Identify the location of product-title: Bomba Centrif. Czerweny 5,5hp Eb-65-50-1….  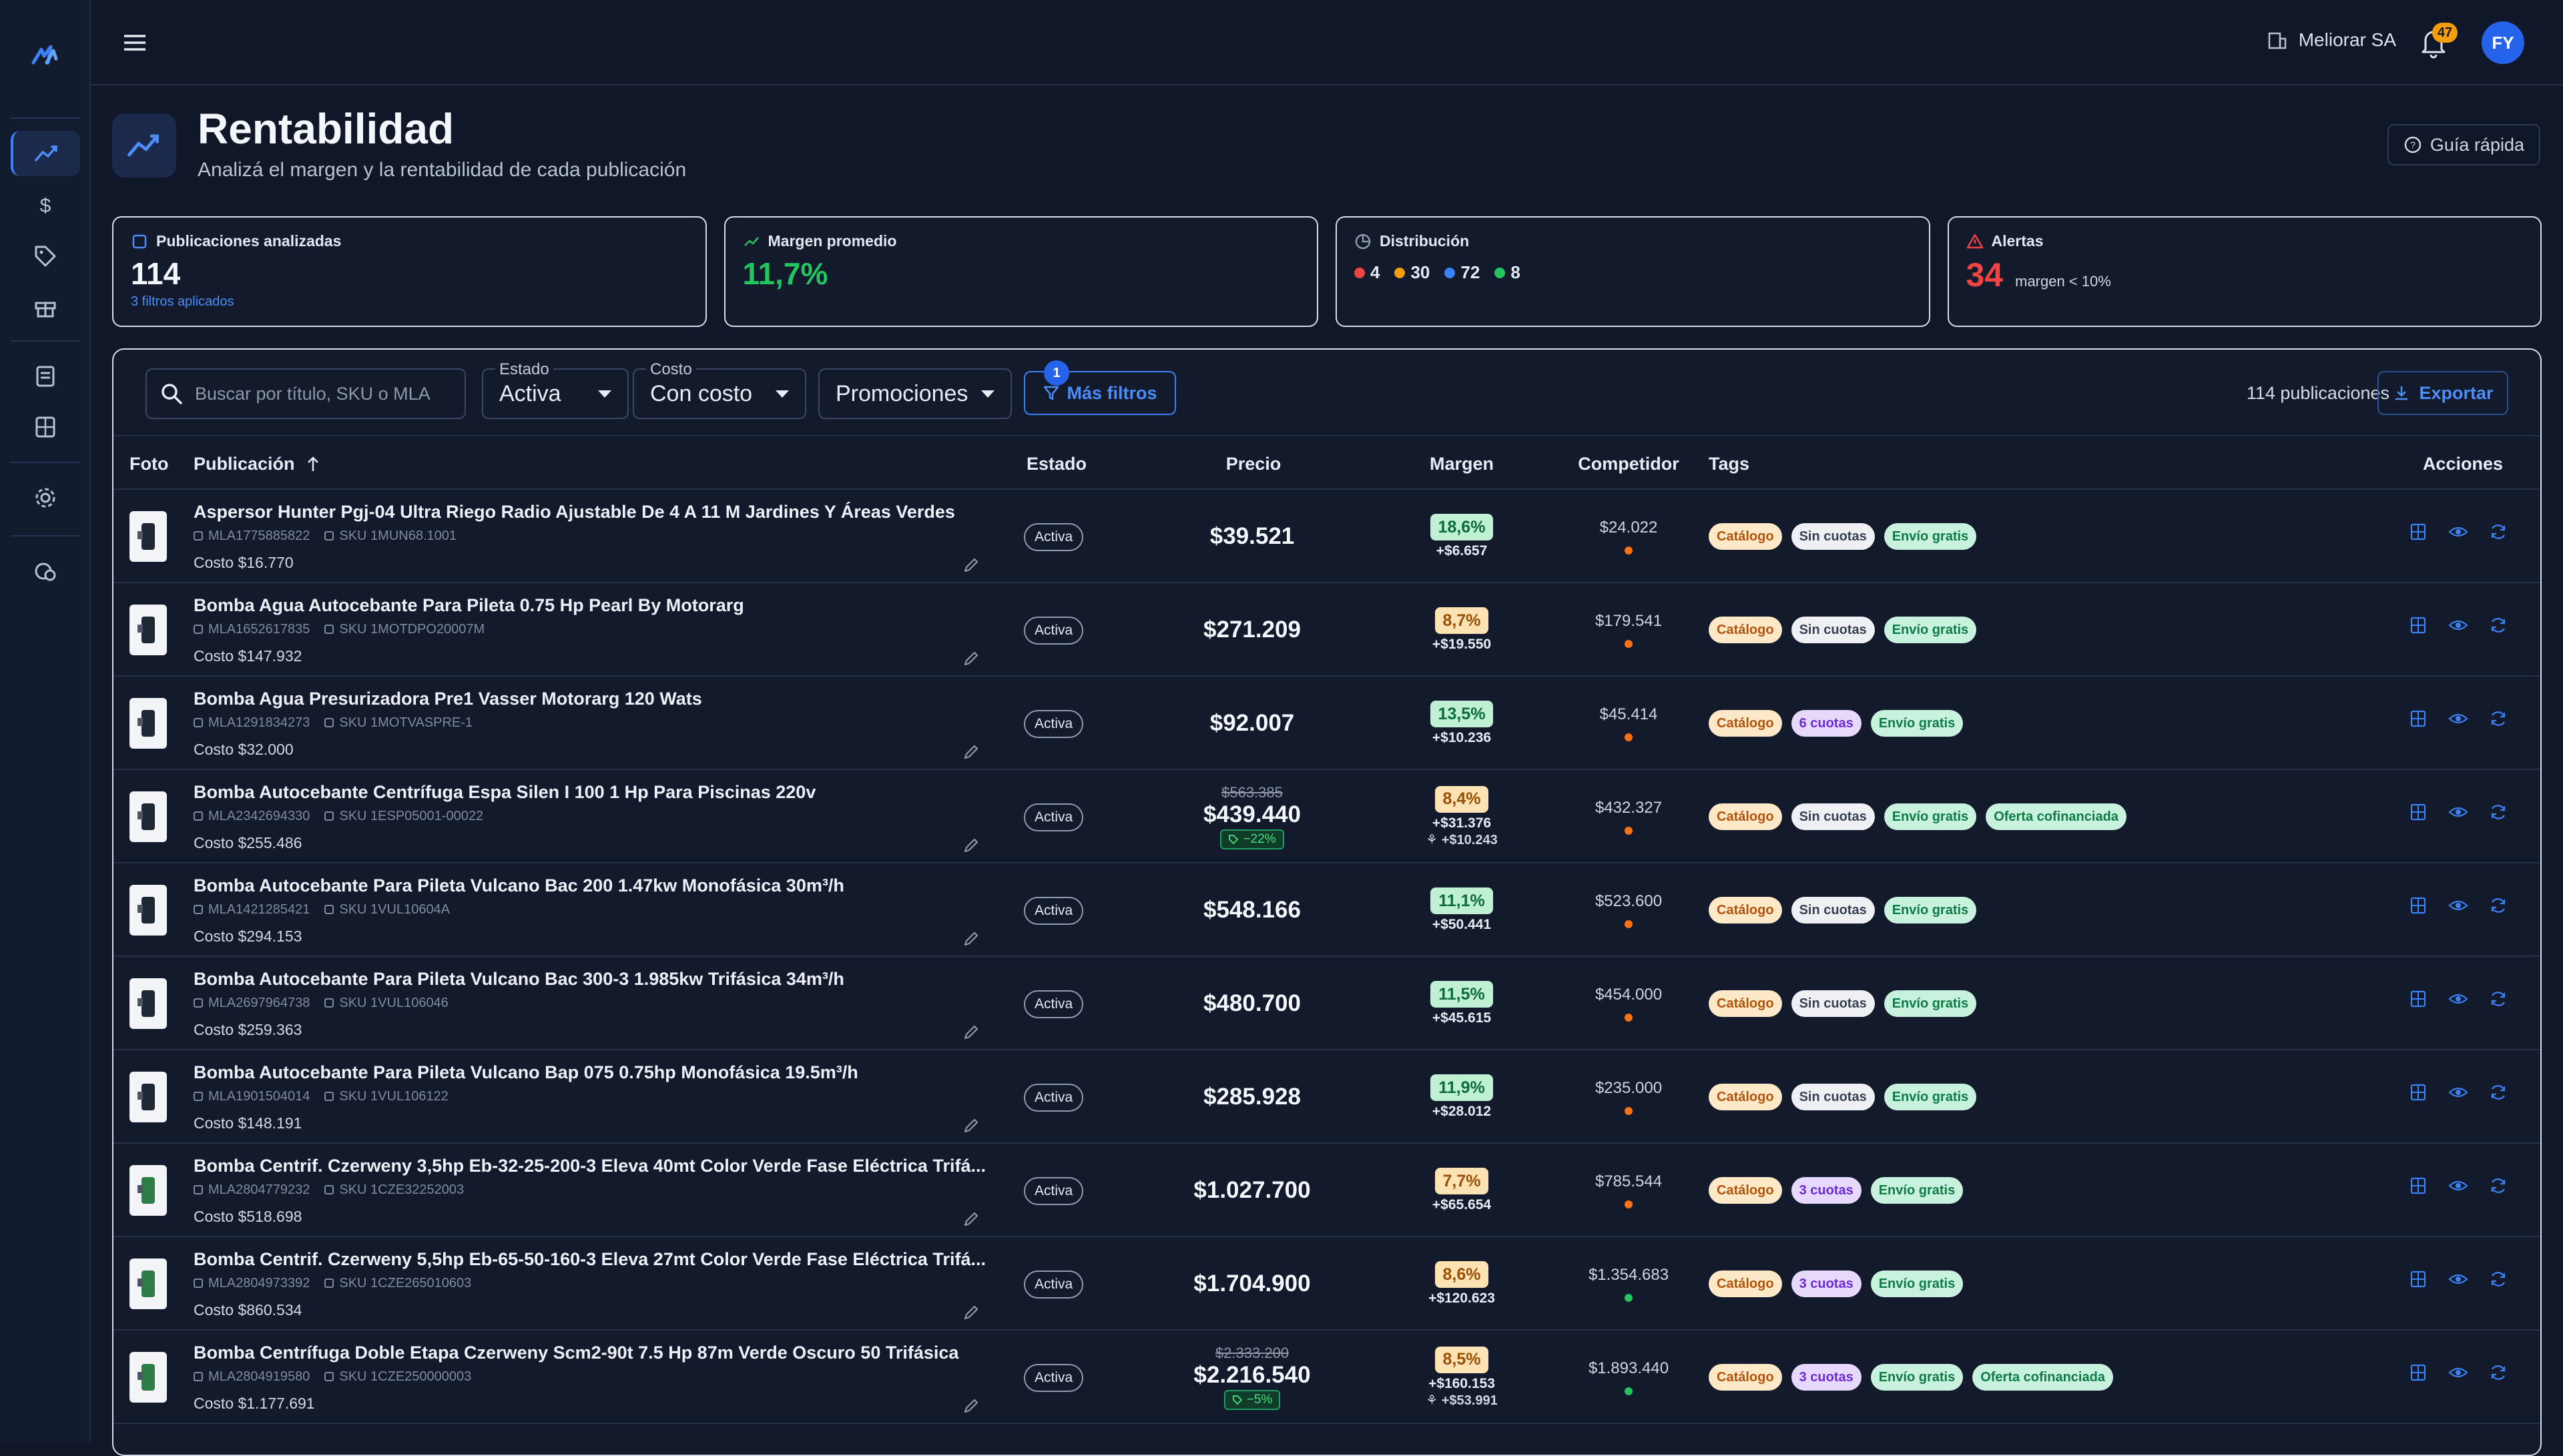
(647, 1259).